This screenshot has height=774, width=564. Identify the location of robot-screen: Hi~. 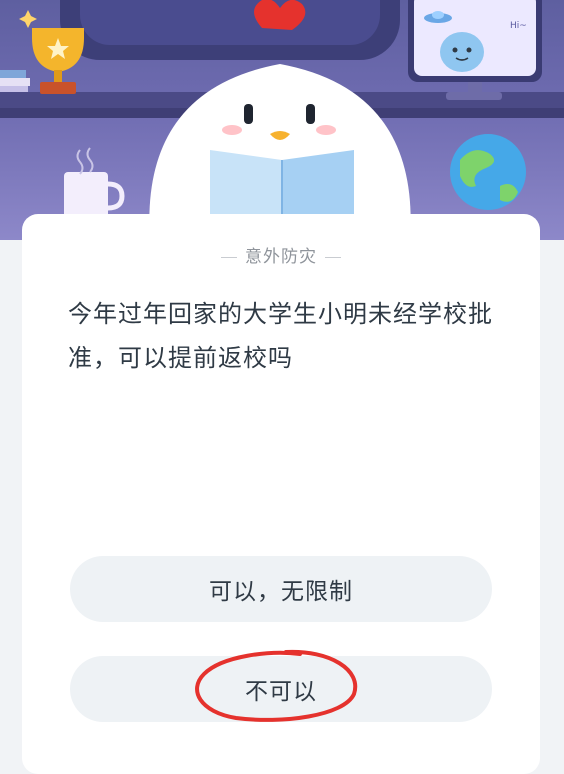
(475, 50).